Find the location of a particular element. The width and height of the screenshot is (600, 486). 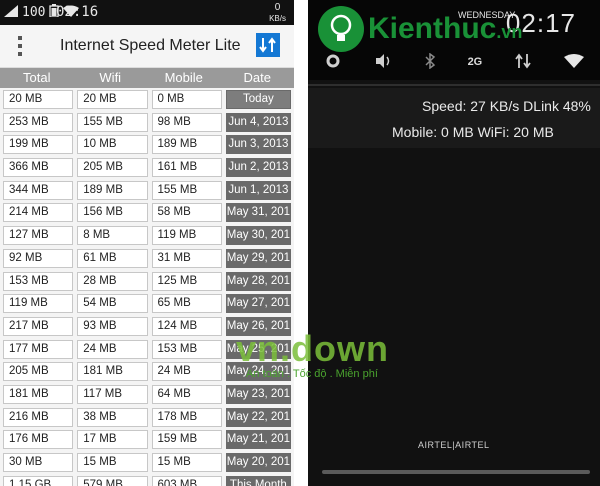

speed-unit: KB/s is located at coordinates (277, 18).